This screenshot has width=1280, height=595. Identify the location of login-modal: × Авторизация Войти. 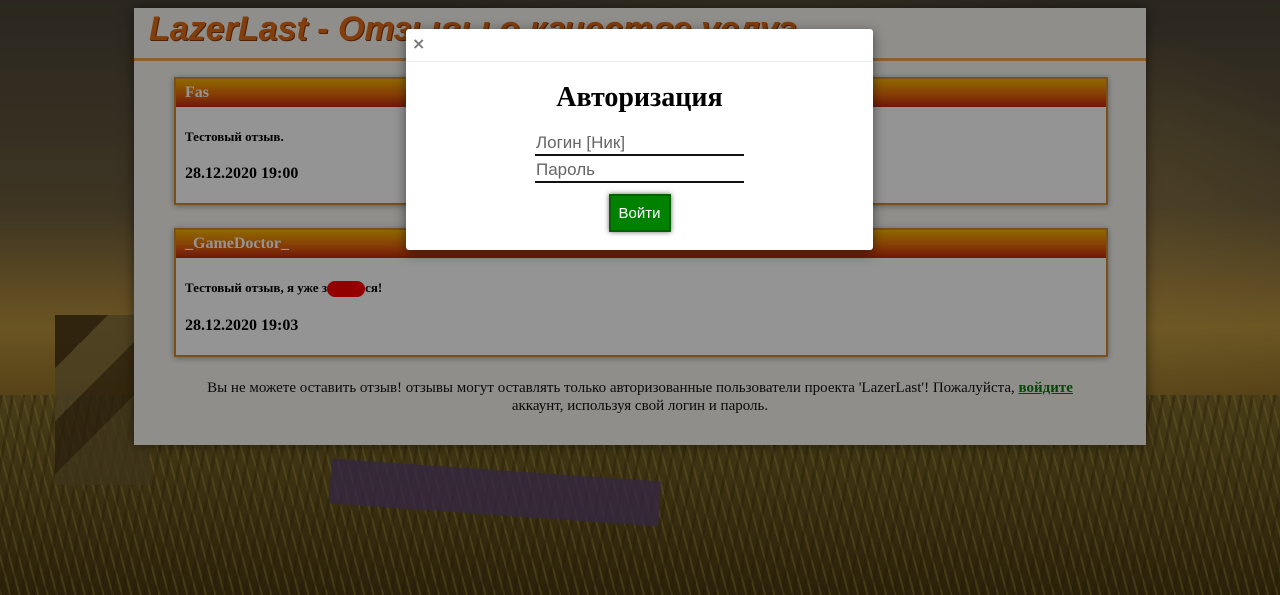
(639, 139).